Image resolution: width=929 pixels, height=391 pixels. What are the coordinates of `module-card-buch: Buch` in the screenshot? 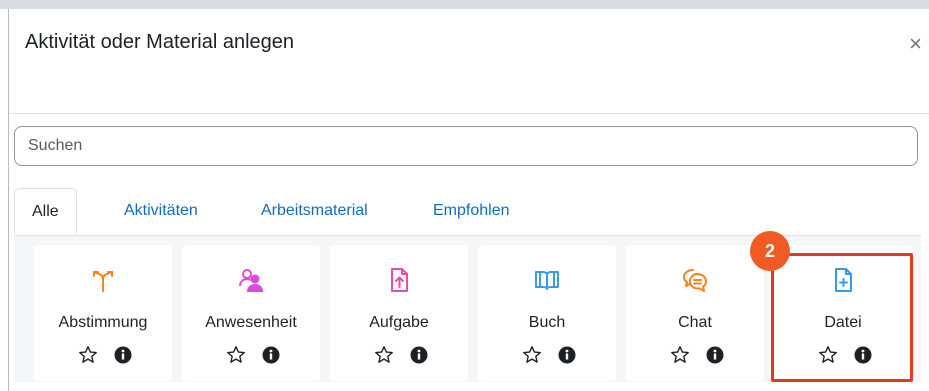 It's located at (547, 313).